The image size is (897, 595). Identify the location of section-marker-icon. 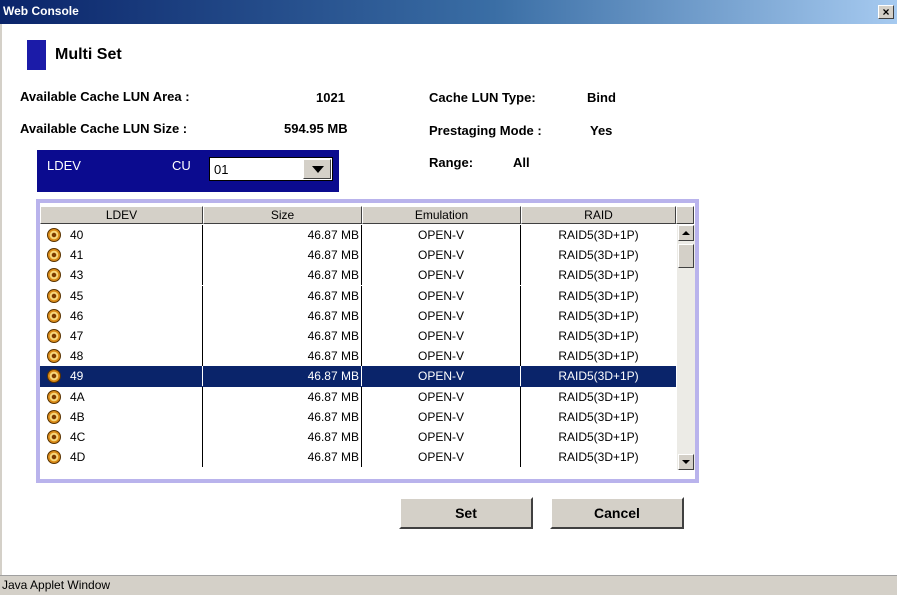
(36, 55).